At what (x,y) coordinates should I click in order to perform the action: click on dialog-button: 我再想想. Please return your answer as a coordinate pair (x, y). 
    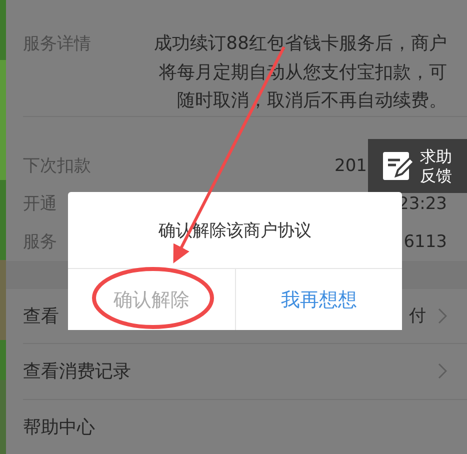
    Looking at the image, I should click on (318, 299).